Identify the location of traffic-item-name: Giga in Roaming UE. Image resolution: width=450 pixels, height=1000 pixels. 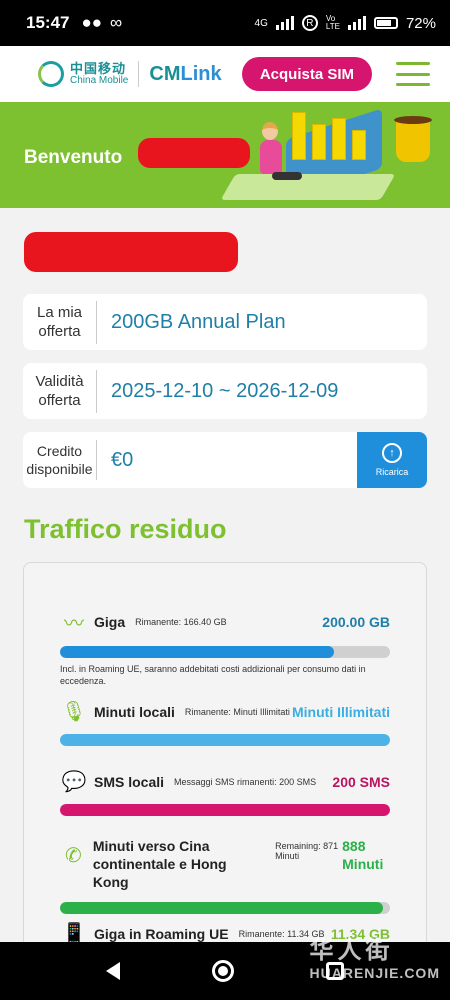
(161, 933).